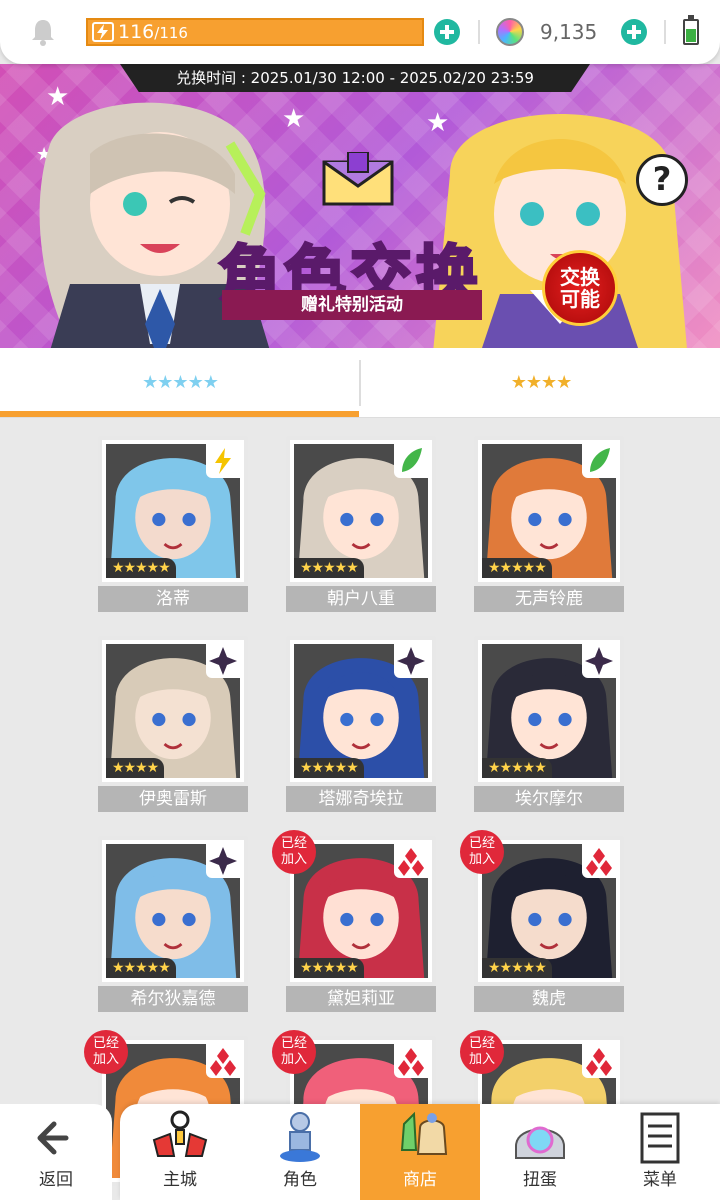 The height and width of the screenshot is (1200, 720). What do you see at coordinates (173, 599) in the screenshot?
I see `character-name: 洛蒂` at bounding box center [173, 599].